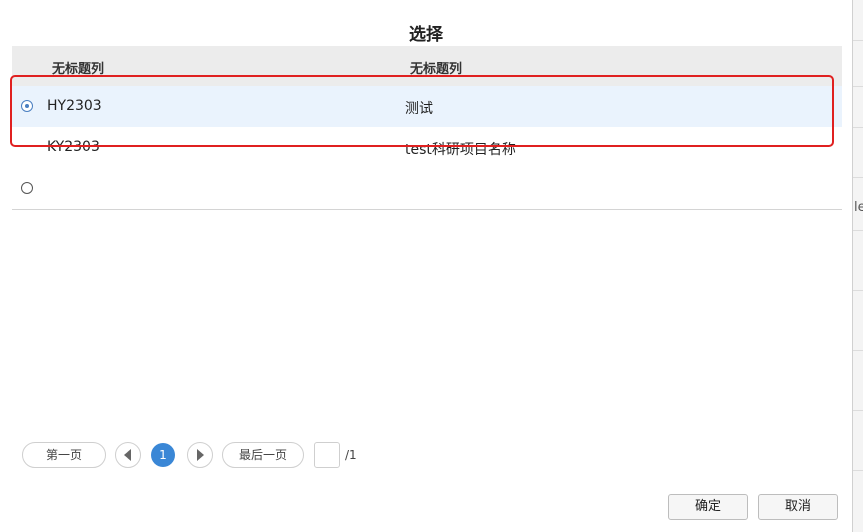  I want to click on cancel-button: 取消, so click(798, 507).